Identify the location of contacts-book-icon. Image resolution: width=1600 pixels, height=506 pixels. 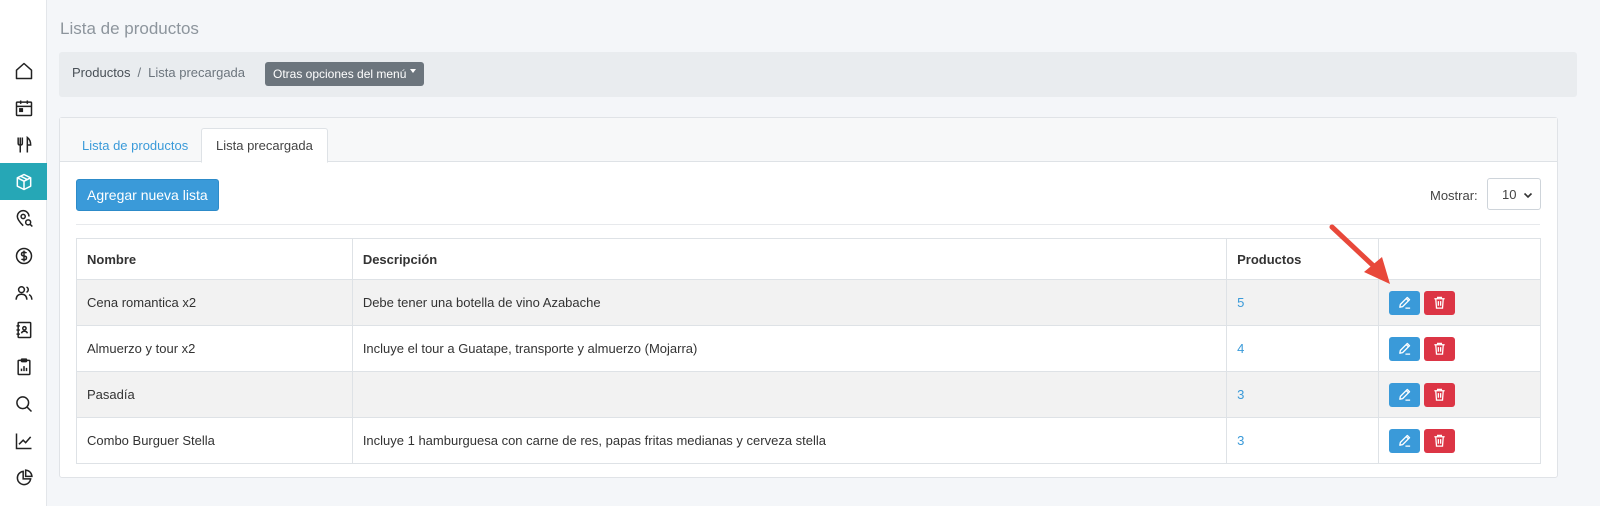
(23, 329).